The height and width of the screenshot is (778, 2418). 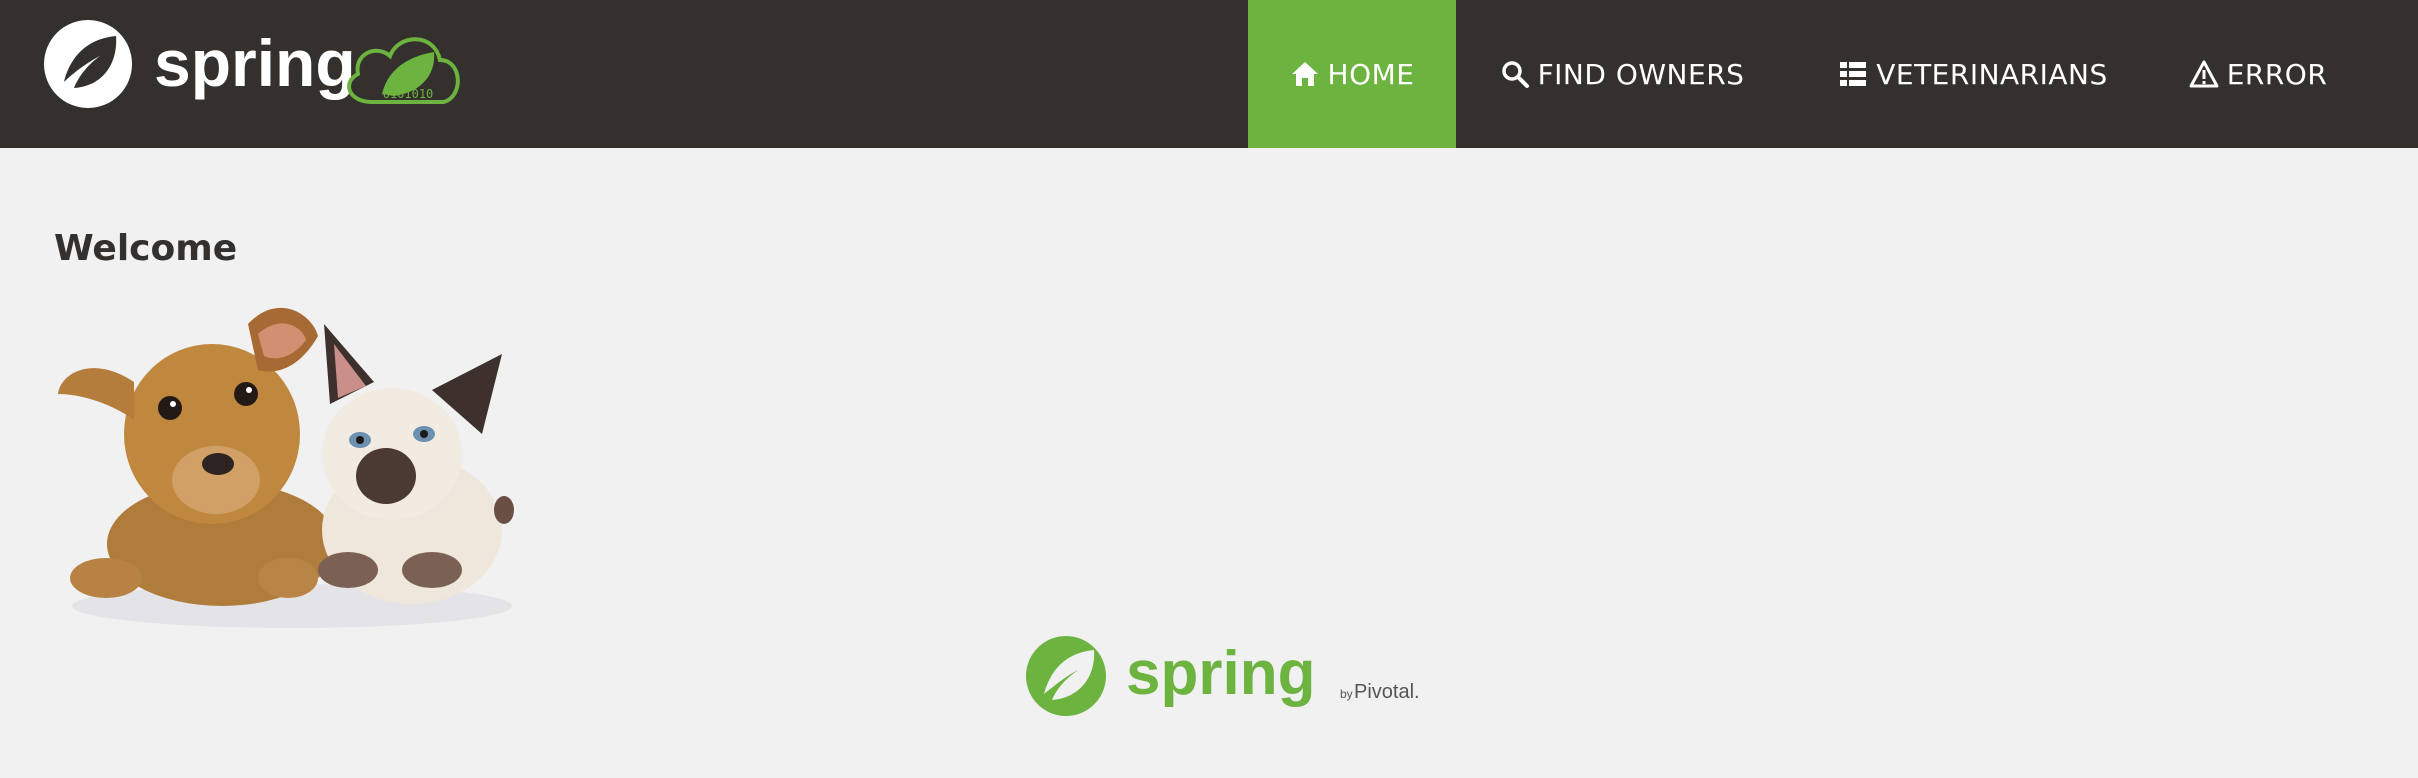 I want to click on footer-spring-by-pivotal-logo: spring by Pivotal., so click(x=1224, y=676).